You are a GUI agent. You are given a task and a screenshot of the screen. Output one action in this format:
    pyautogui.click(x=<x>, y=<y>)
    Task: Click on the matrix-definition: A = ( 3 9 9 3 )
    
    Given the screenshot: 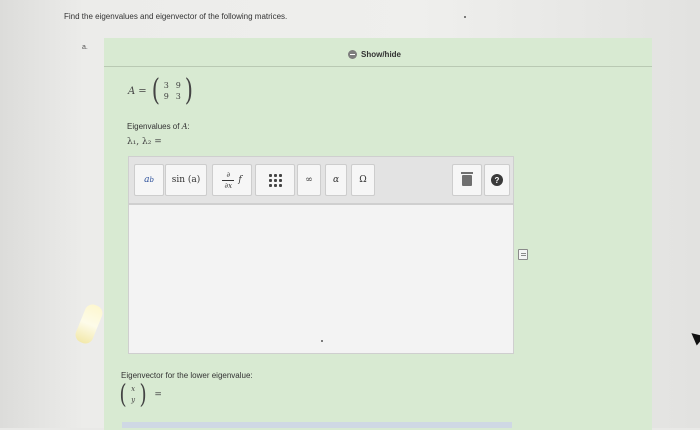 What is the action you would take?
    pyautogui.click(x=161, y=91)
    